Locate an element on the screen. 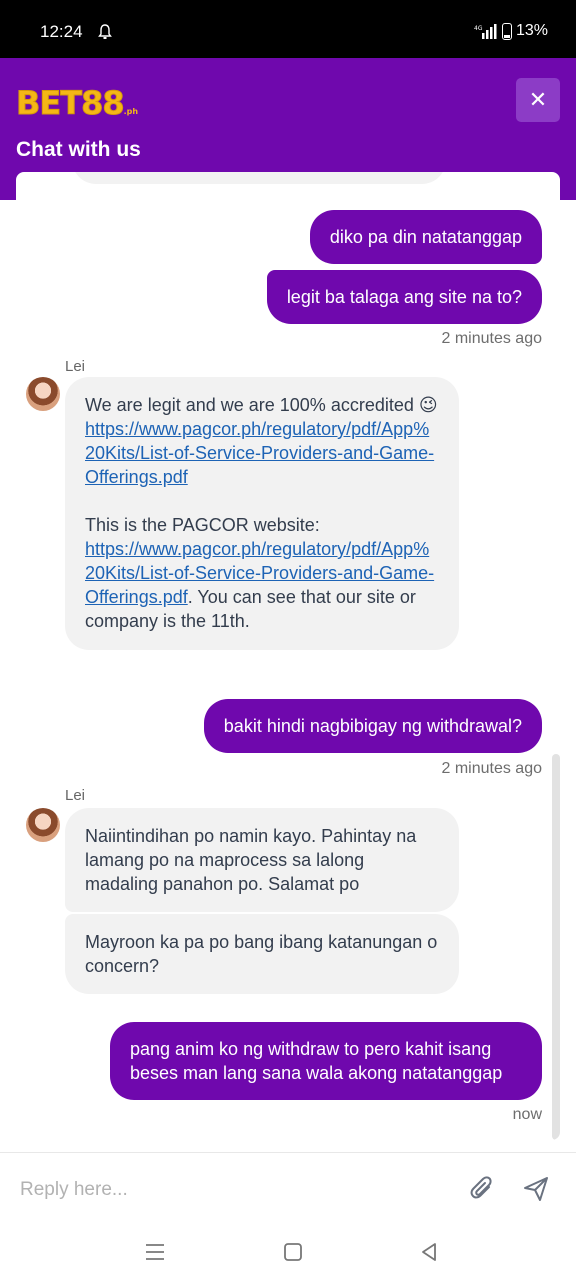 The image size is (576, 1280). chat-scrollbar is located at coordinates (556, 947).